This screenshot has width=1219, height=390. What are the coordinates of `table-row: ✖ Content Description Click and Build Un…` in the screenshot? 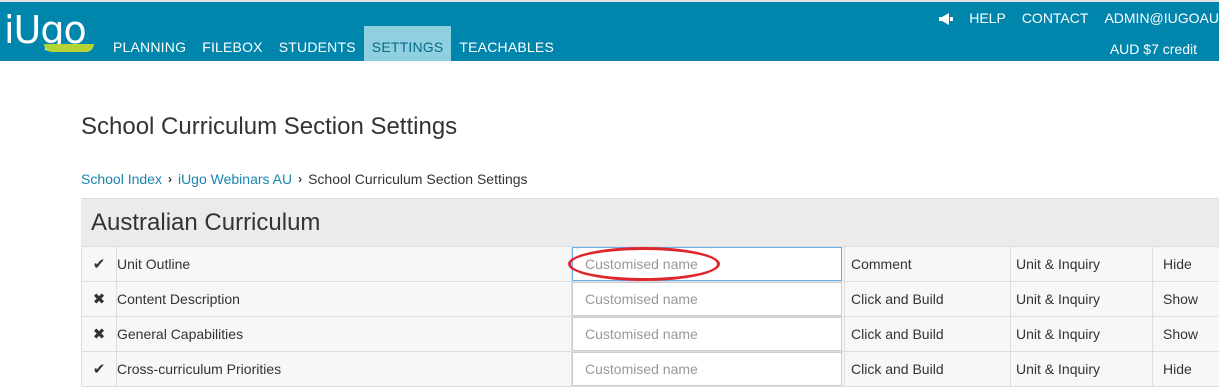 It's located at (650, 299).